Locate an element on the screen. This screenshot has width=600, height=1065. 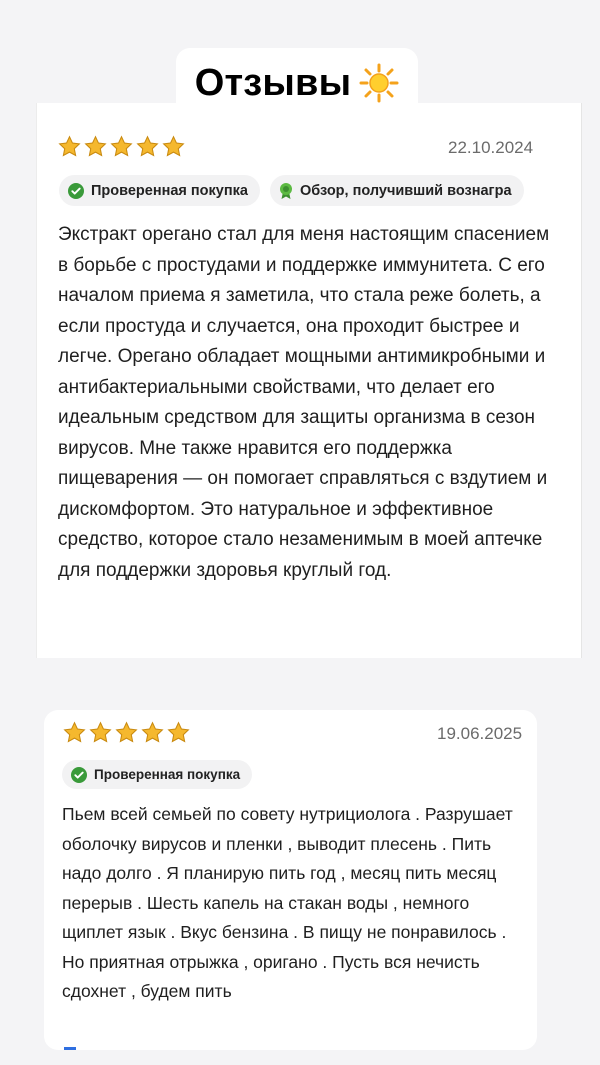
rewarded-review-badge: Обзор, получивший вознагра is located at coordinates (396, 190).